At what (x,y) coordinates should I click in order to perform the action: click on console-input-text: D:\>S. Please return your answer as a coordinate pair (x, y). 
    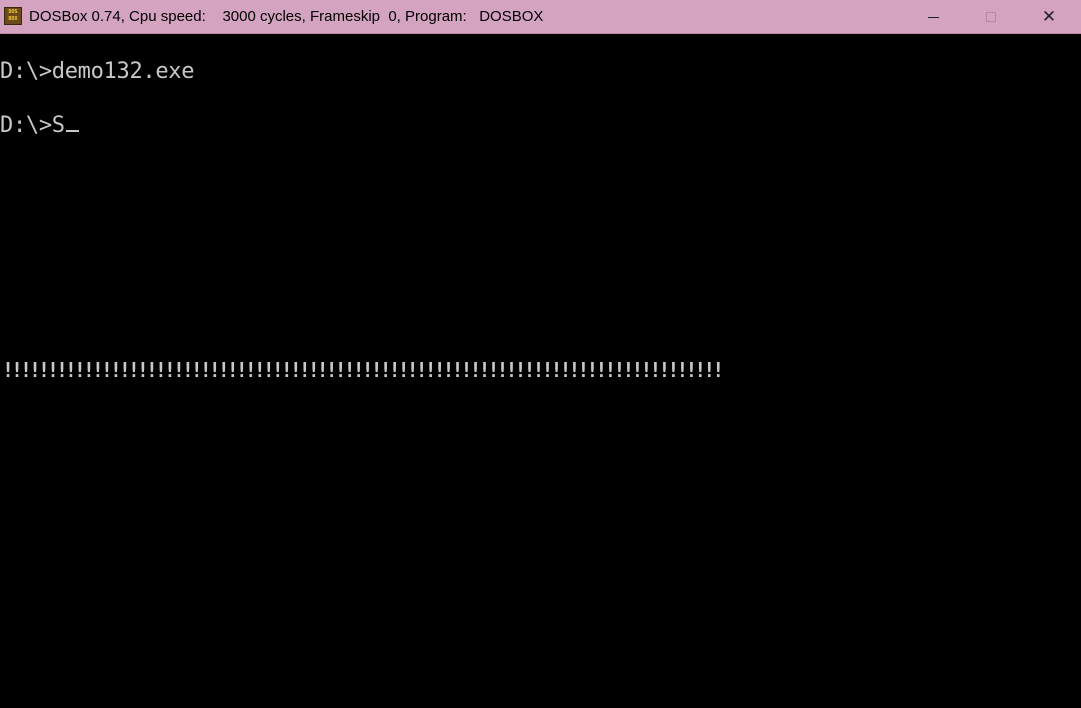
    Looking at the image, I should click on (32, 125).